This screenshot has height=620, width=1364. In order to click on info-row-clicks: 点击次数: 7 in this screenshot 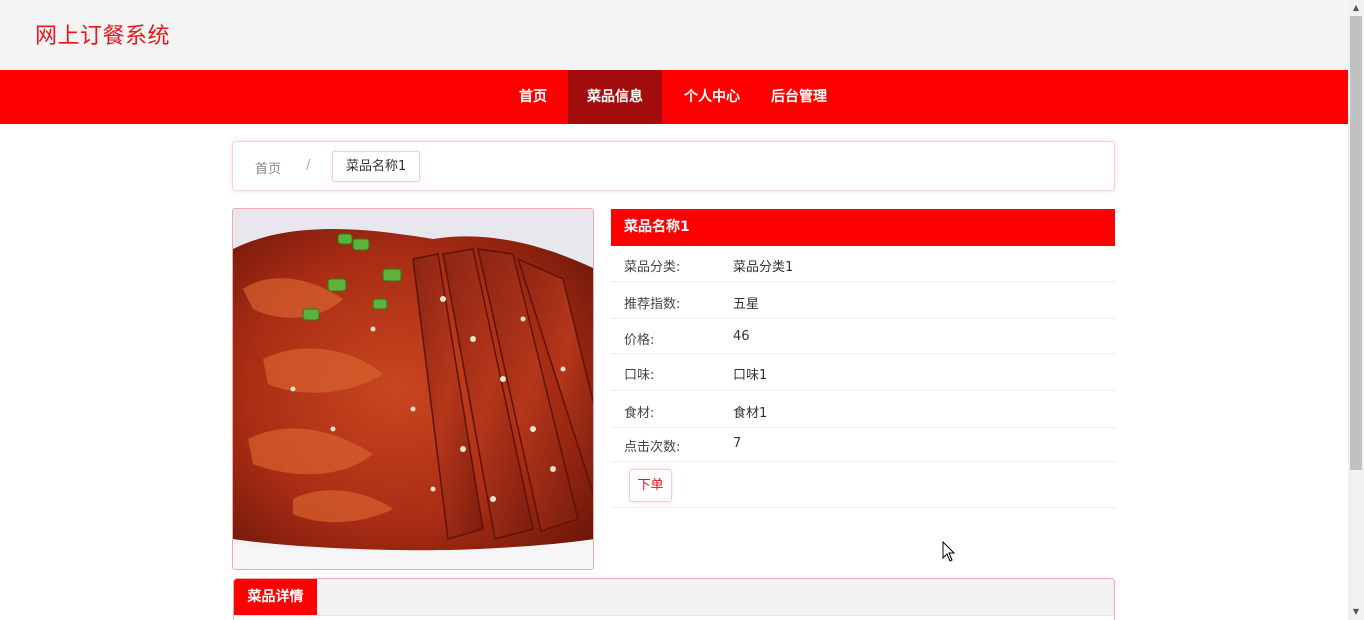, I will do `click(863, 445)`.